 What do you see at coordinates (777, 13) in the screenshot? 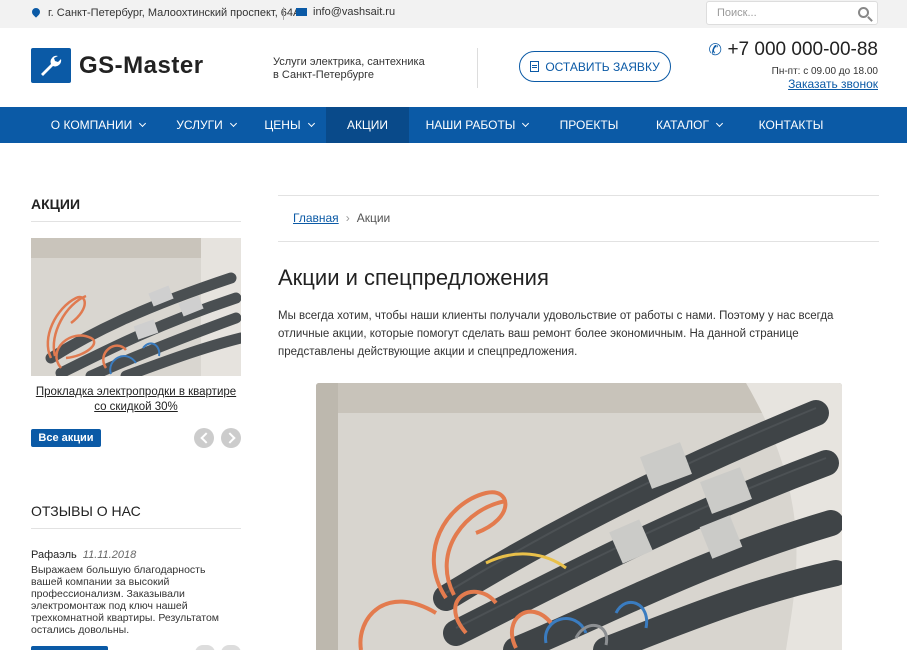
I see `search-input` at bounding box center [777, 13].